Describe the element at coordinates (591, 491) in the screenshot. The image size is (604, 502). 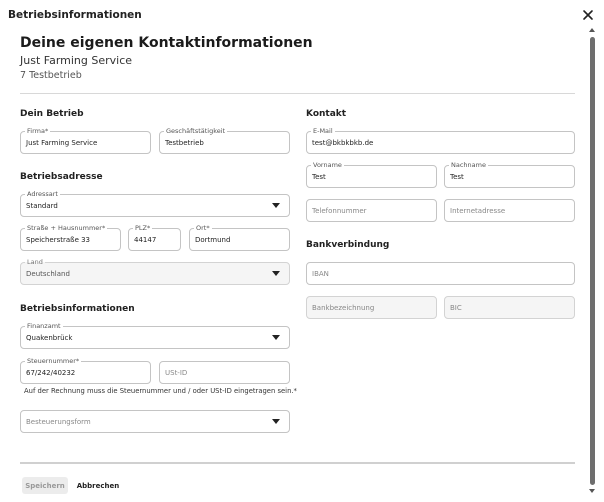
I see `scroll-down-icon` at that location.